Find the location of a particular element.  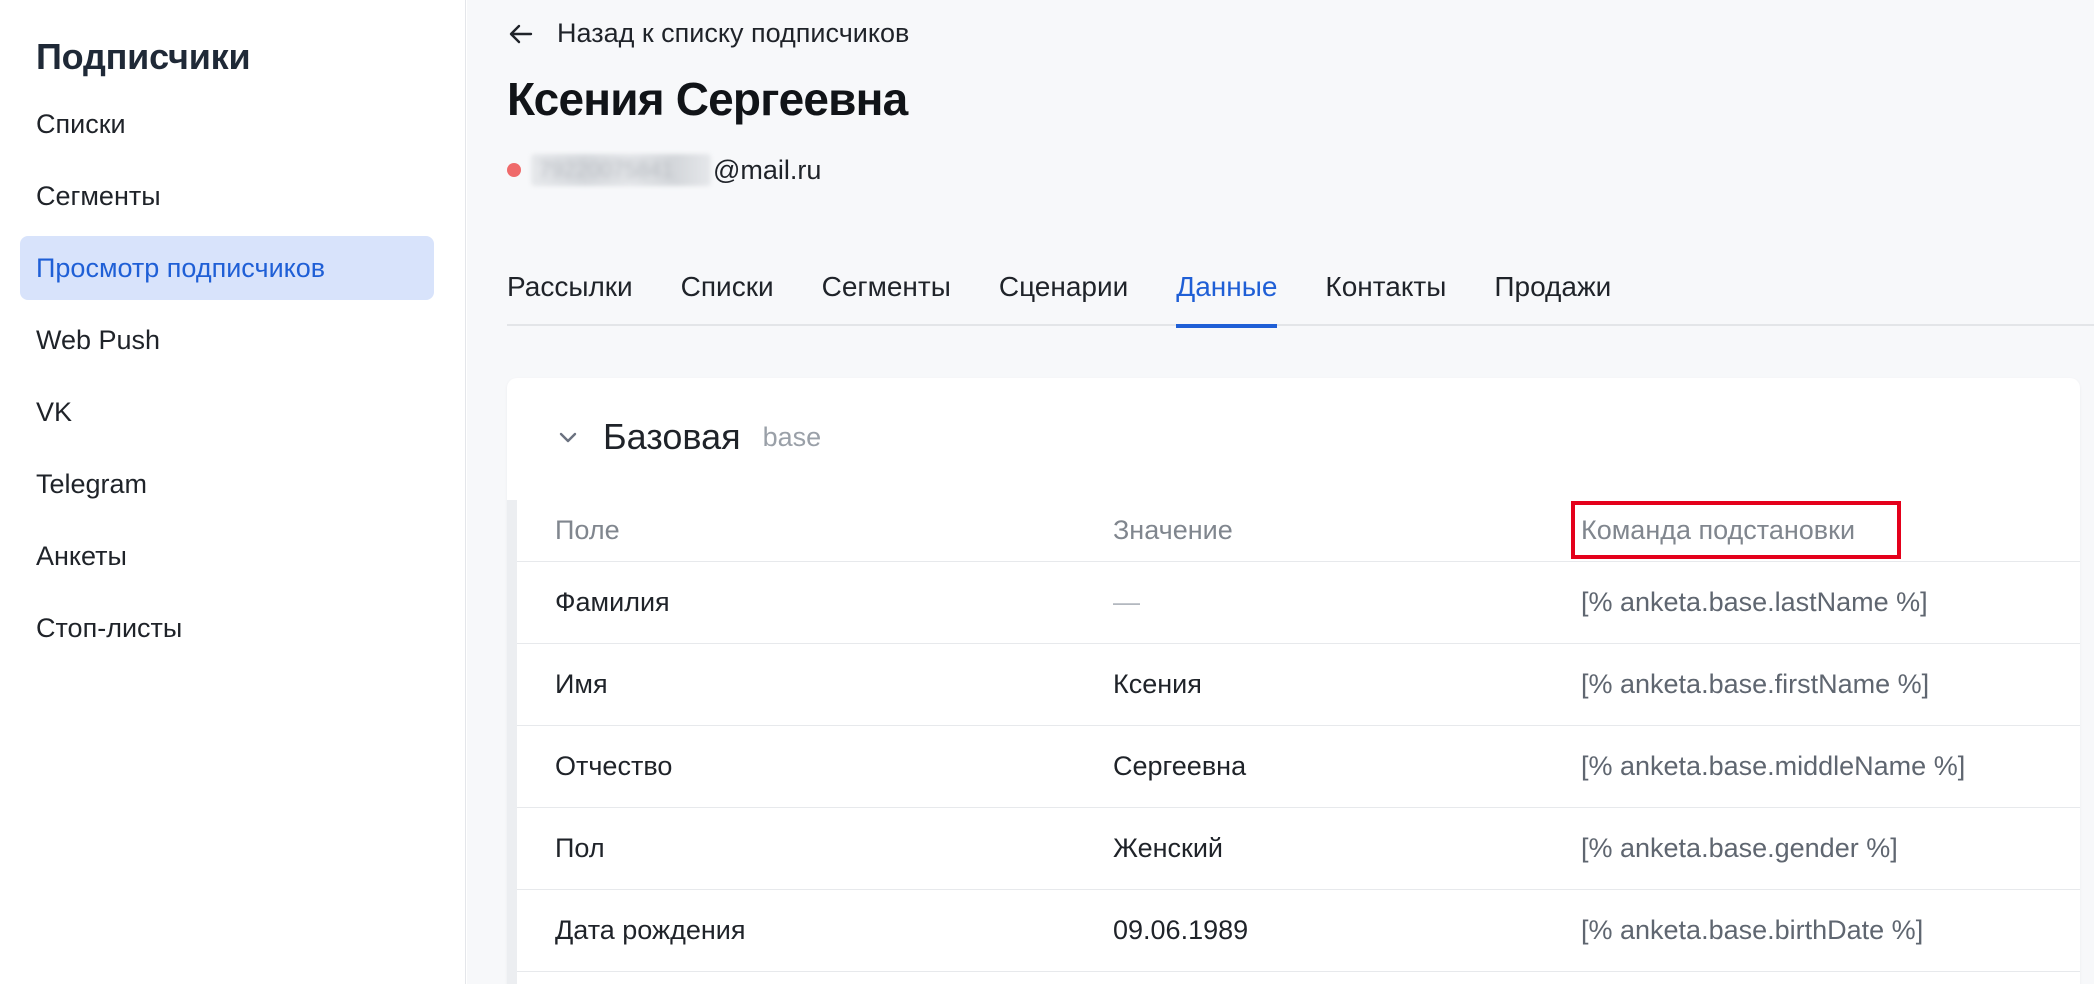

highlight-box is located at coordinates (1736, 530).